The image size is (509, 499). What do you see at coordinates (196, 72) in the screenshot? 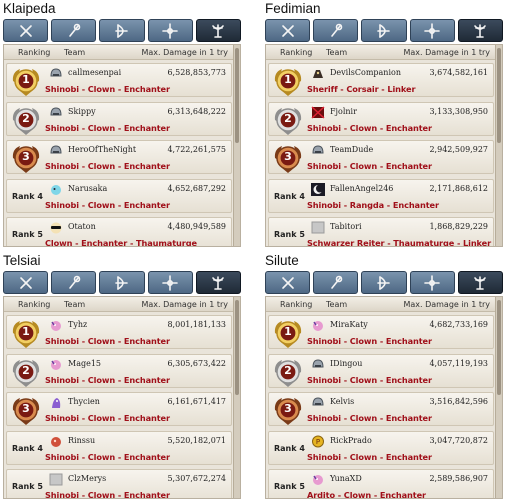
I see `max-damage-value: 6,528,853,773` at bounding box center [196, 72].